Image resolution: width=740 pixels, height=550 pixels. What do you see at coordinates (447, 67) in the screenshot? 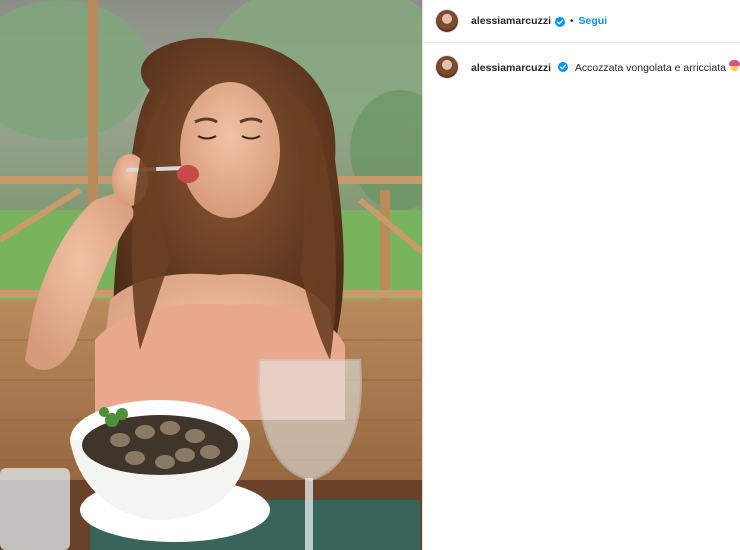
I see `caption-avatar` at bounding box center [447, 67].